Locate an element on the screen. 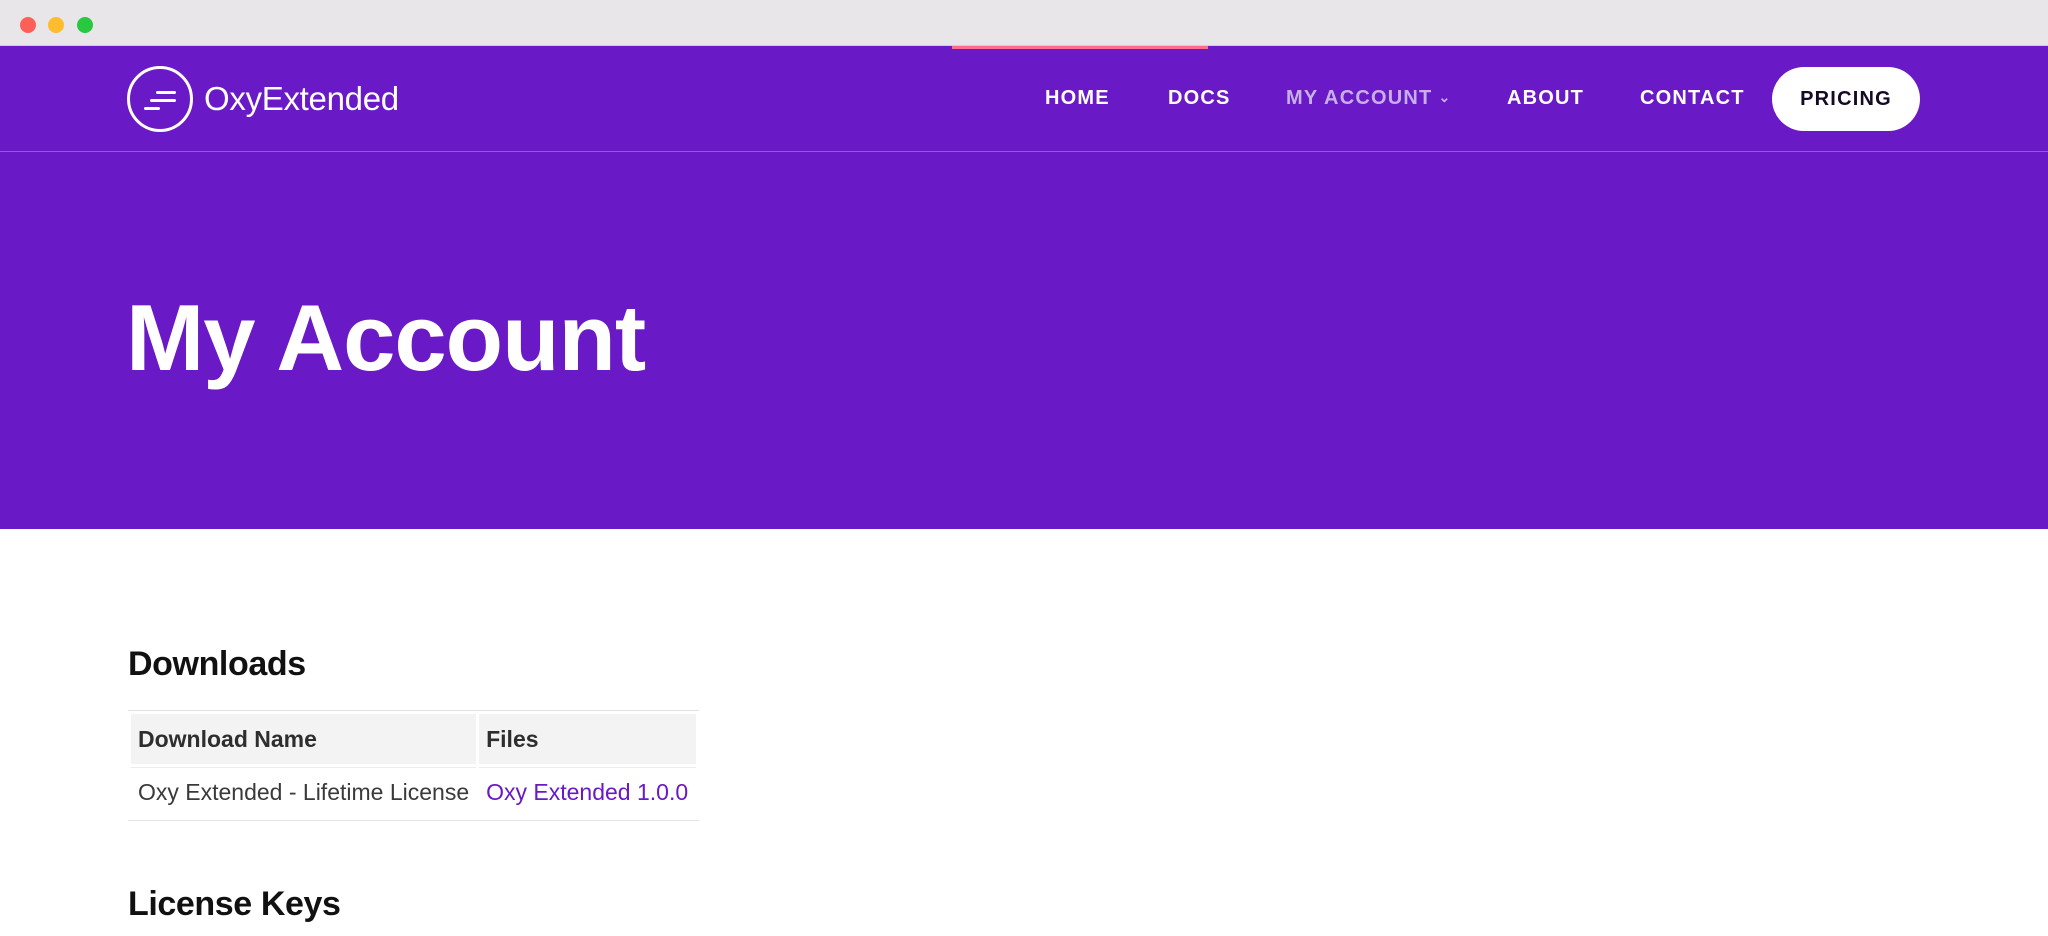 This screenshot has width=2048, height=936. column-header-download-name: Download Name is located at coordinates (304, 739).